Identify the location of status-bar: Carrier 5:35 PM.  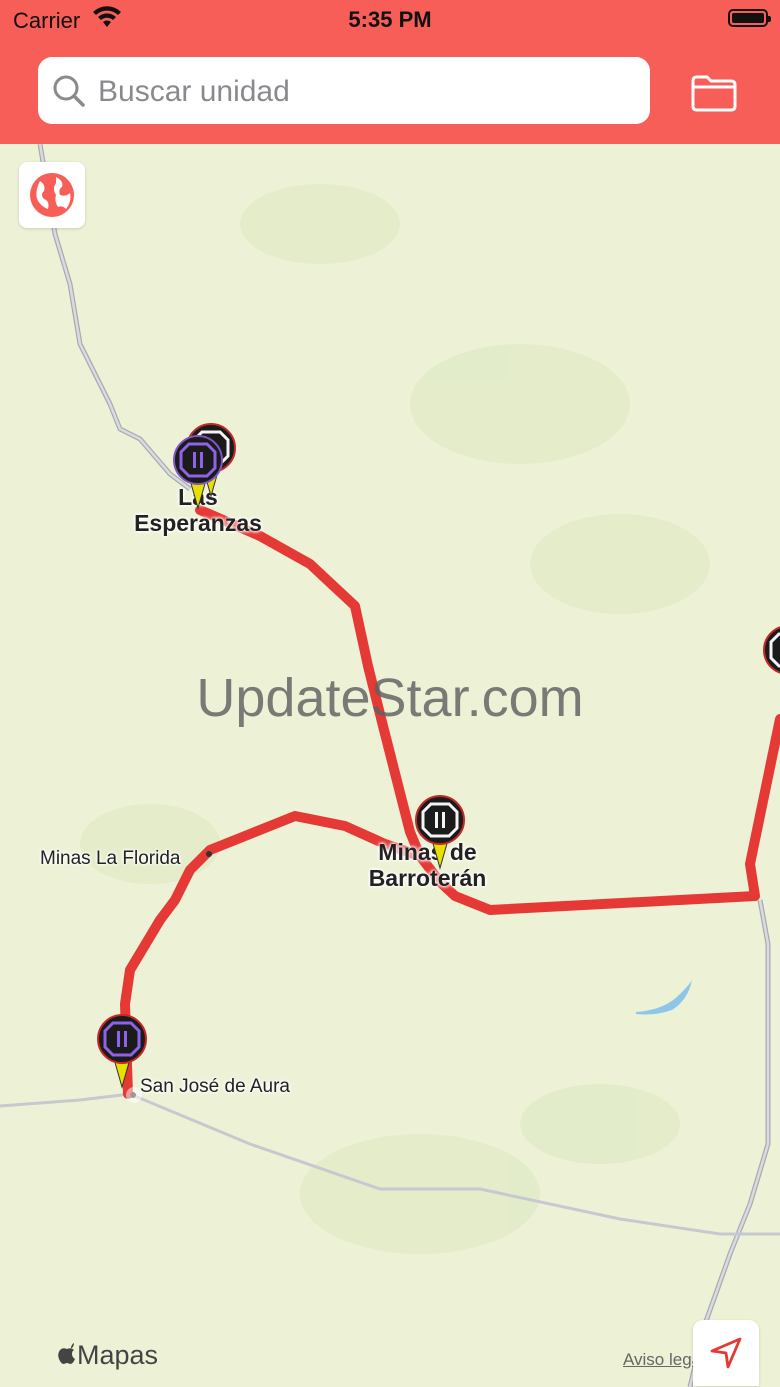
(390, 20).